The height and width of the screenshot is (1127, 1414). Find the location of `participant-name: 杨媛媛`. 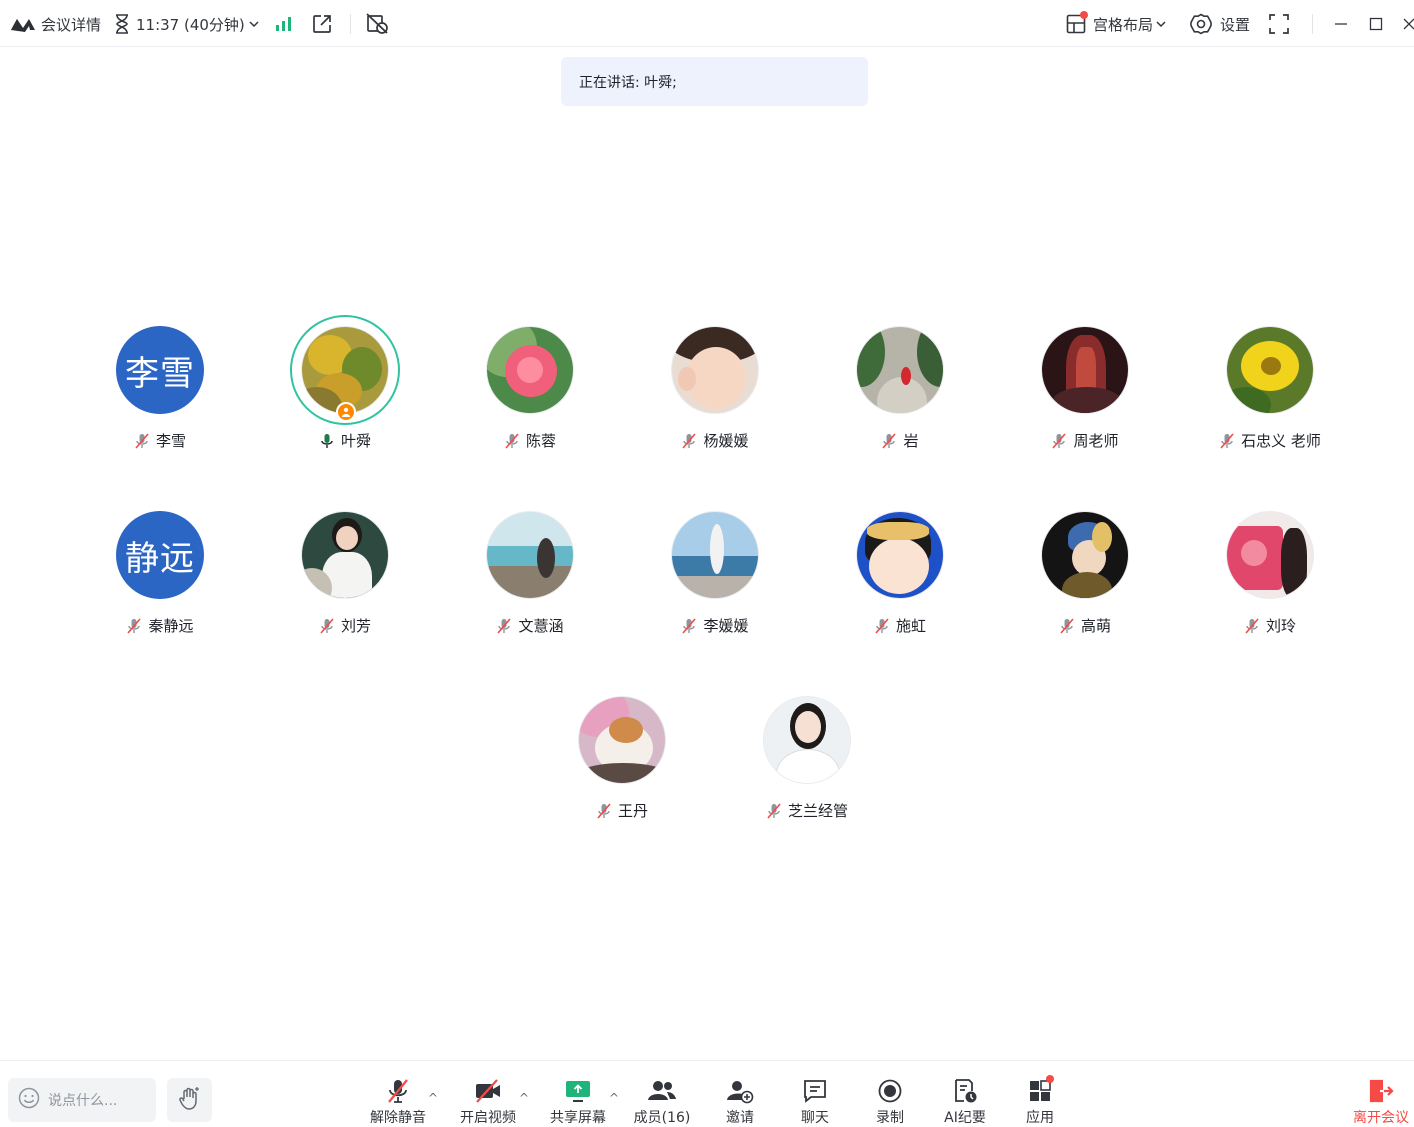

participant-name: 杨媛媛 is located at coordinates (726, 441).